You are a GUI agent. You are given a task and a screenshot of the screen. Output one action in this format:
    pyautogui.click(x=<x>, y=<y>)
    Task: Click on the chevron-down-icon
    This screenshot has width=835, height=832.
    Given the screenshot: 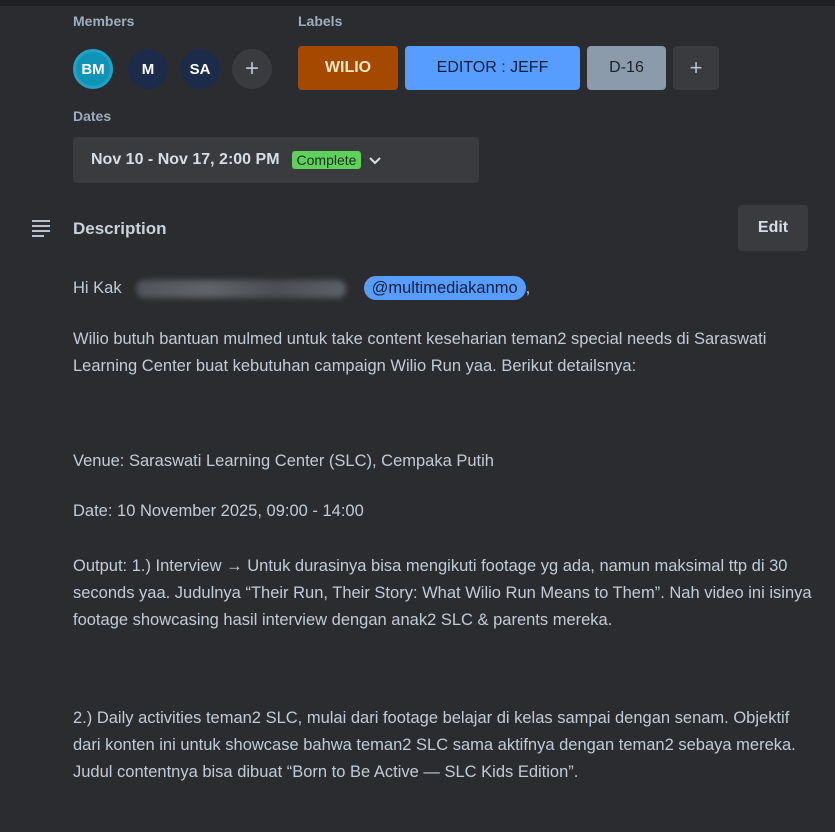 What is the action you would take?
    pyautogui.click(x=375, y=160)
    